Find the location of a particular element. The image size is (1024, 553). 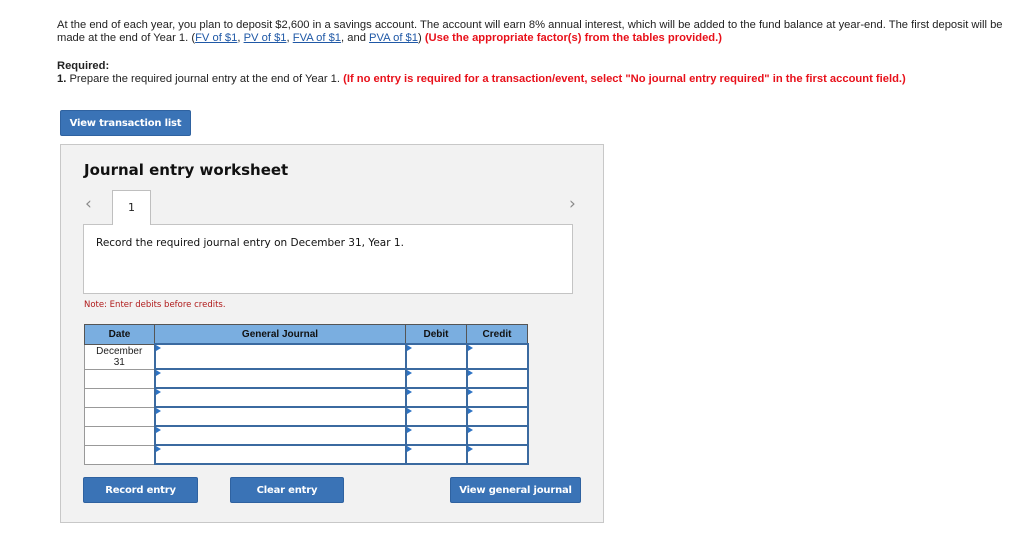

chevron-left-icon: ‹ is located at coordinates (88, 204).